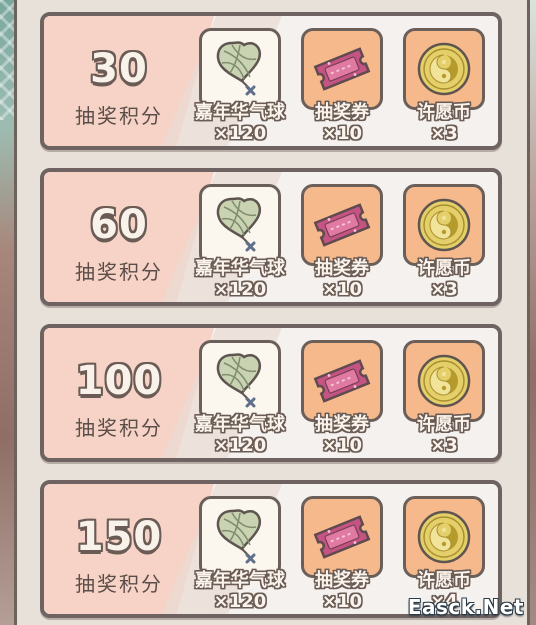 This screenshot has width=536, height=625. Describe the element at coordinates (465, 607) in the screenshot. I see `site-watermark: Easck.Net` at that location.